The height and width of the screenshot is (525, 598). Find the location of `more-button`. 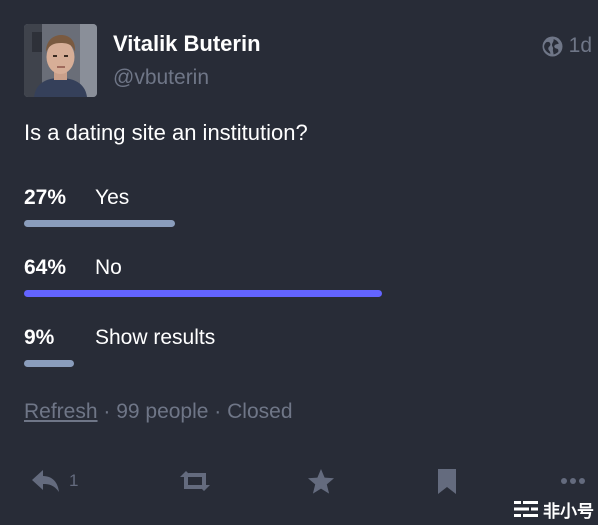

more-button is located at coordinates (573, 481).